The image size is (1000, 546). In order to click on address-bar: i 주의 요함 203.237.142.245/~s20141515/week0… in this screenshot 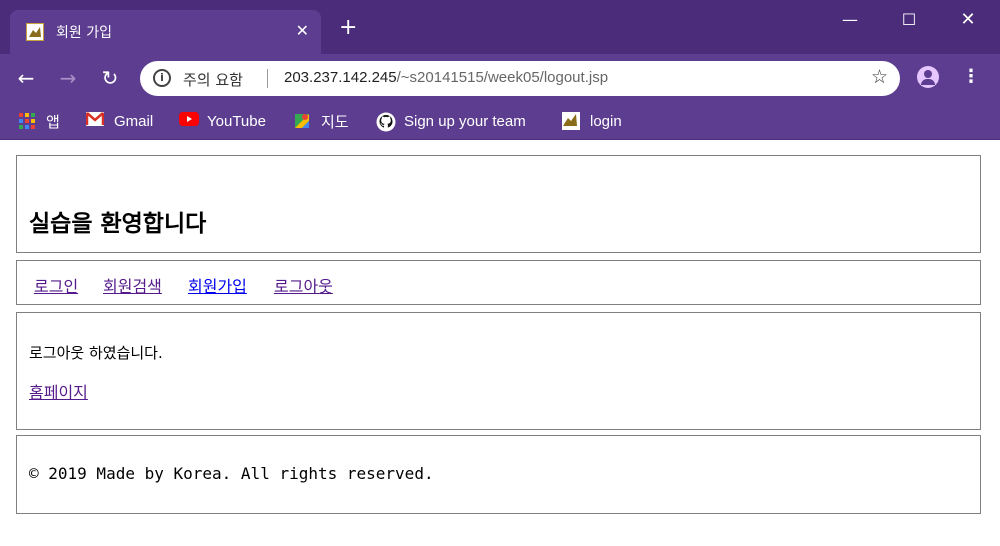, I will do `click(520, 78)`.